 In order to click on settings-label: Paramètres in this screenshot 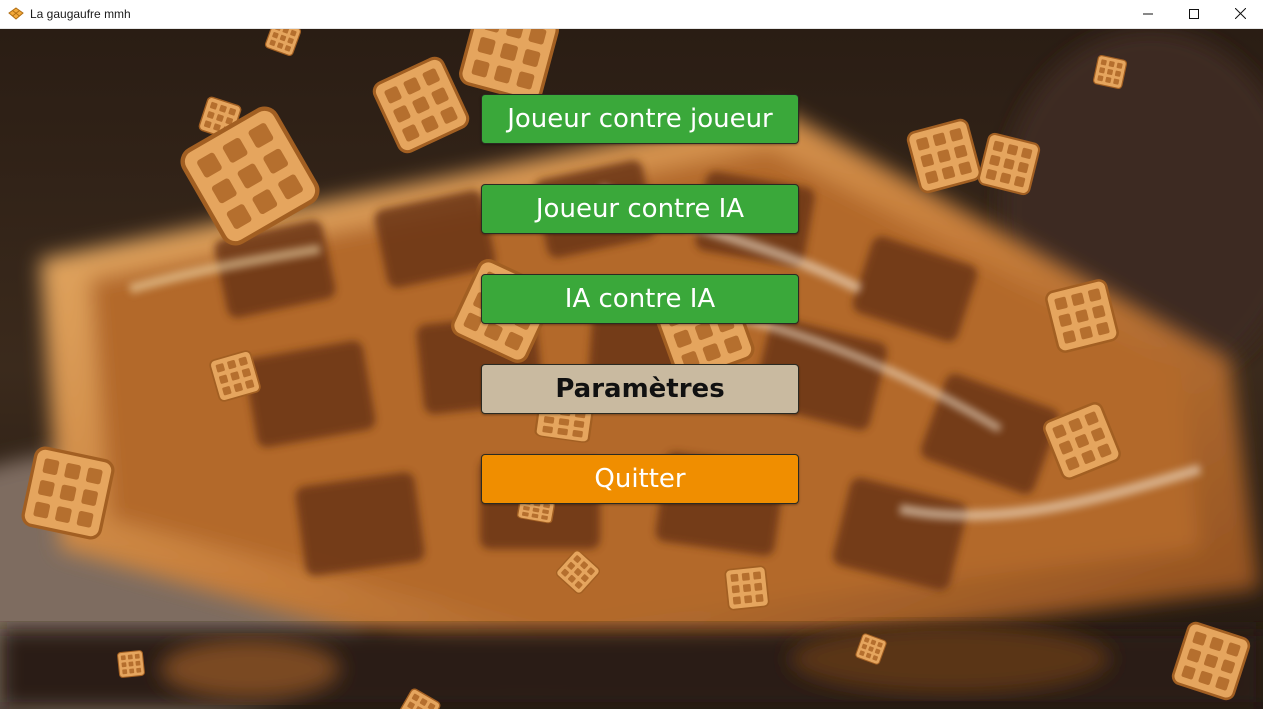, I will do `click(640, 389)`.